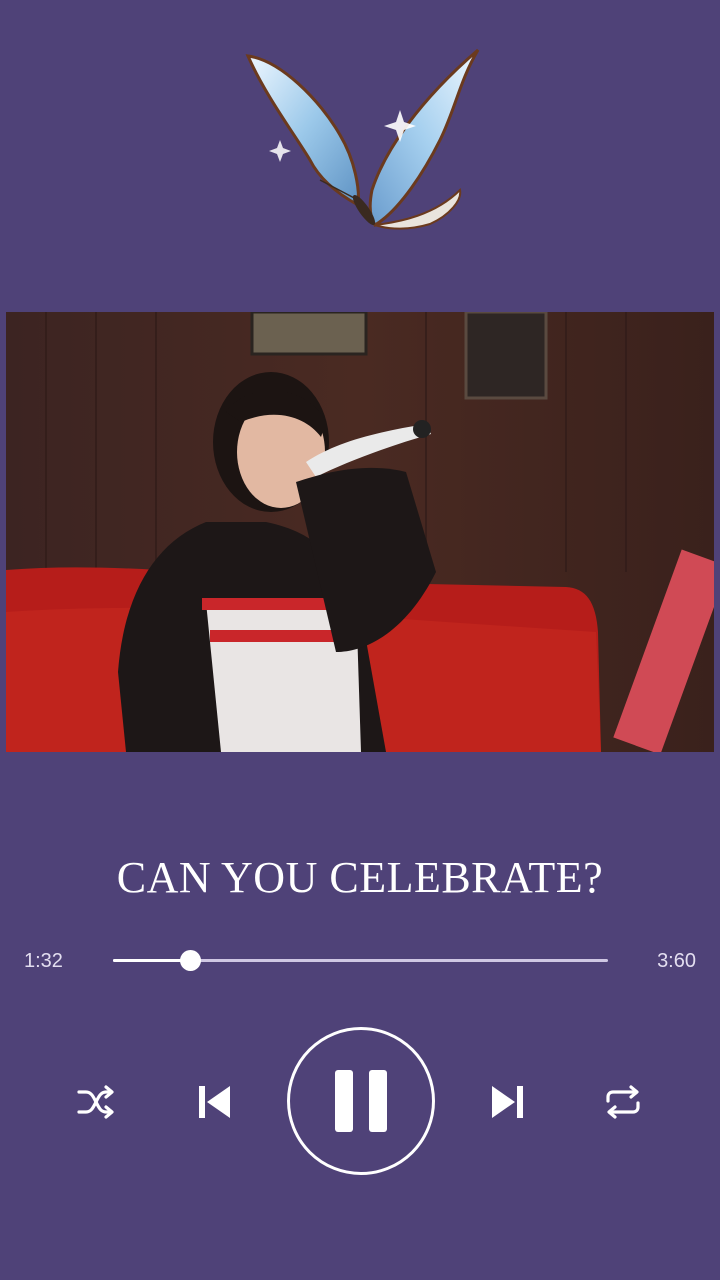  What do you see at coordinates (43, 961) in the screenshot?
I see `elapsed-time: 1:32` at bounding box center [43, 961].